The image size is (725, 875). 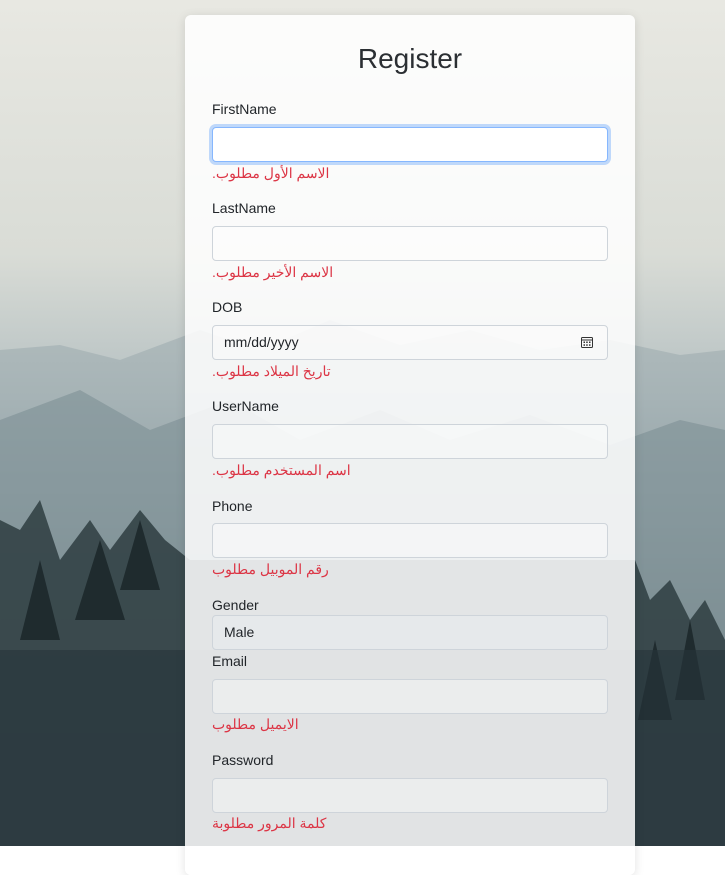 I want to click on phone-error: رقم الموبيل مطلوب, so click(x=270, y=569).